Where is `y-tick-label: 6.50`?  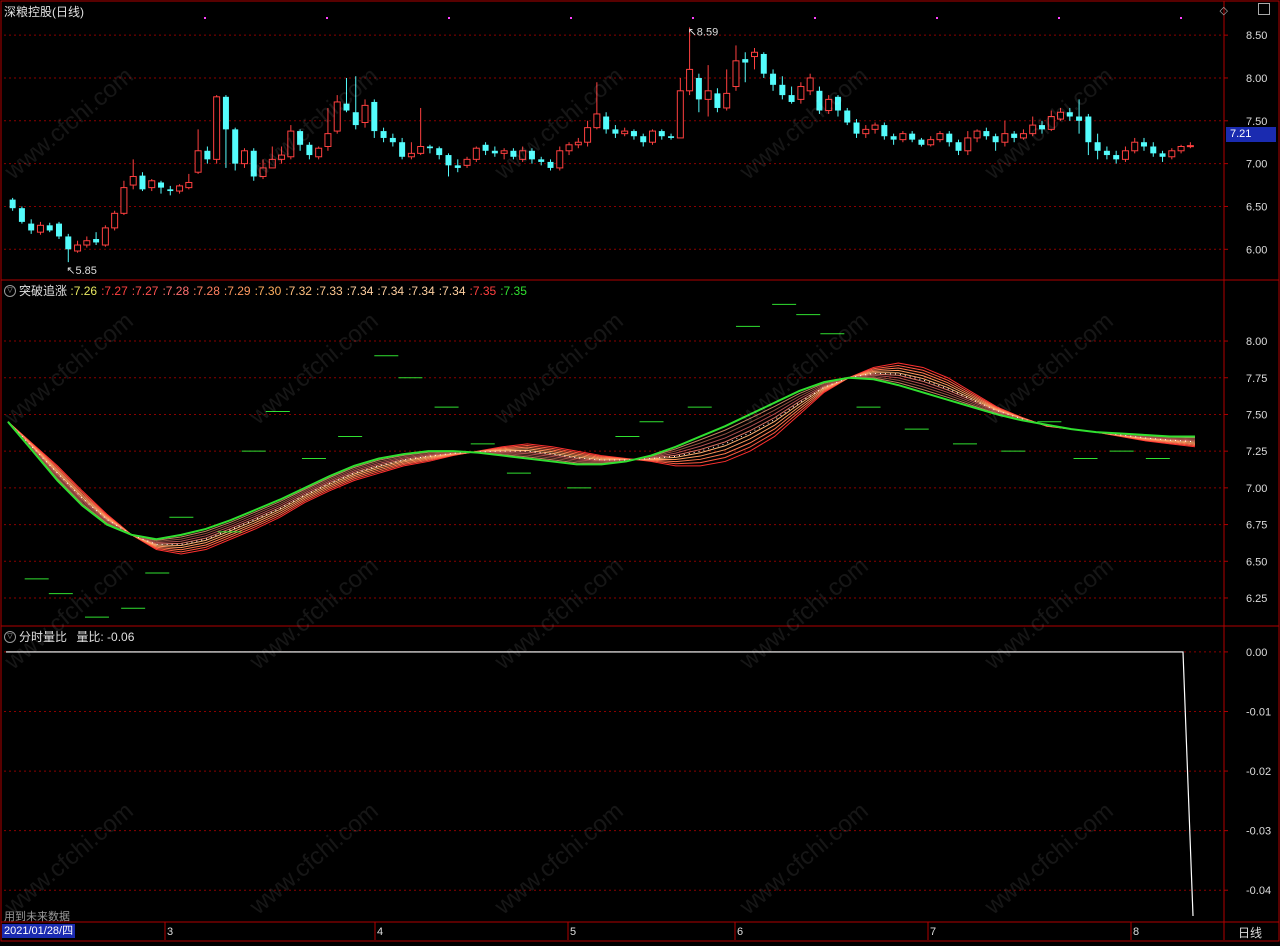 y-tick-label: 6.50 is located at coordinates (1256, 207).